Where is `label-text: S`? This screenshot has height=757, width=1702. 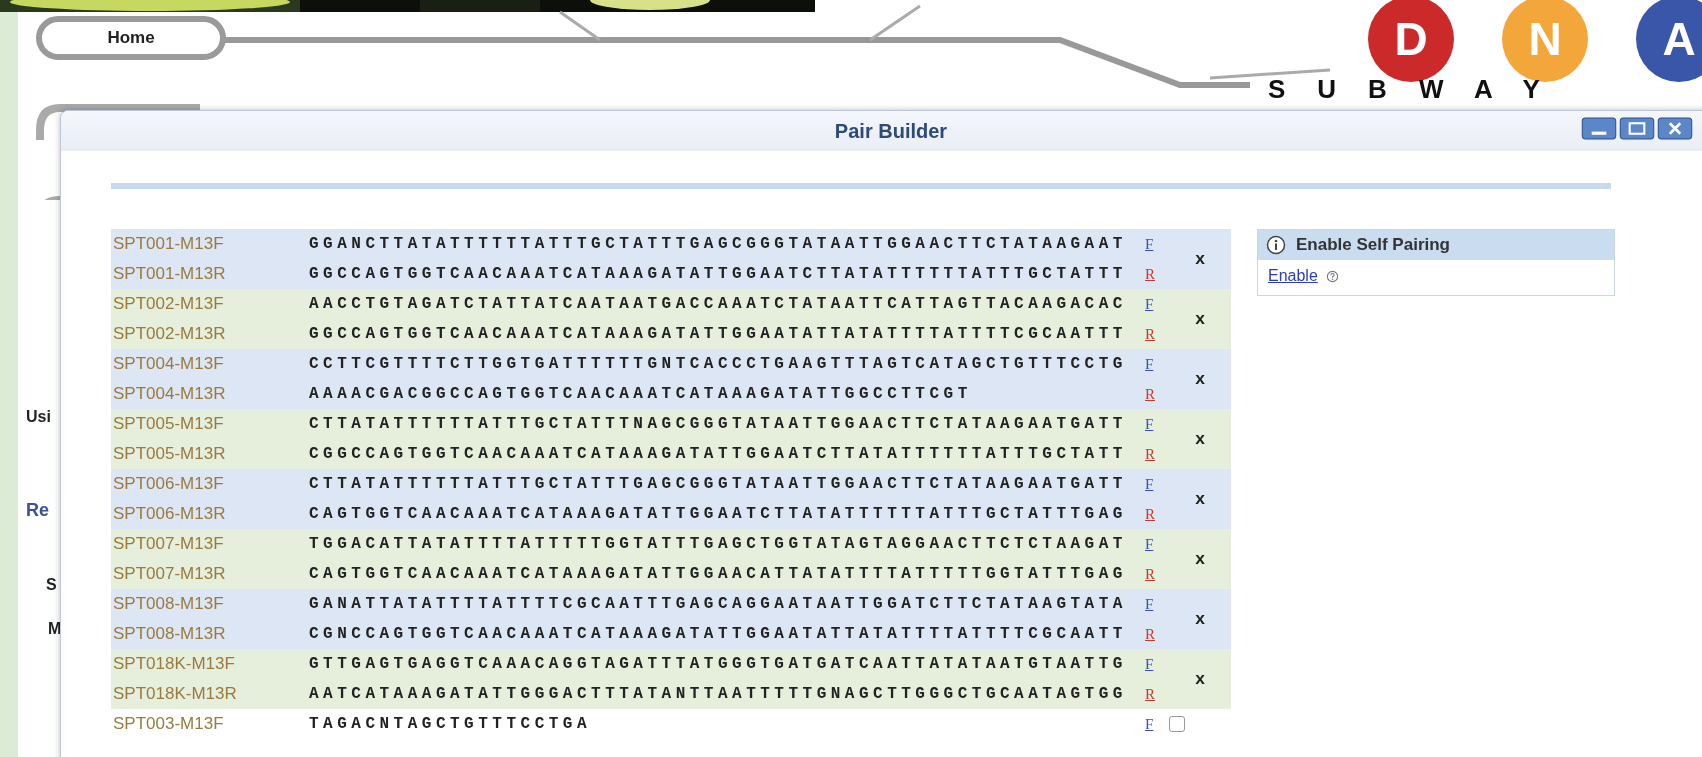
label-text: S is located at coordinates (52, 585).